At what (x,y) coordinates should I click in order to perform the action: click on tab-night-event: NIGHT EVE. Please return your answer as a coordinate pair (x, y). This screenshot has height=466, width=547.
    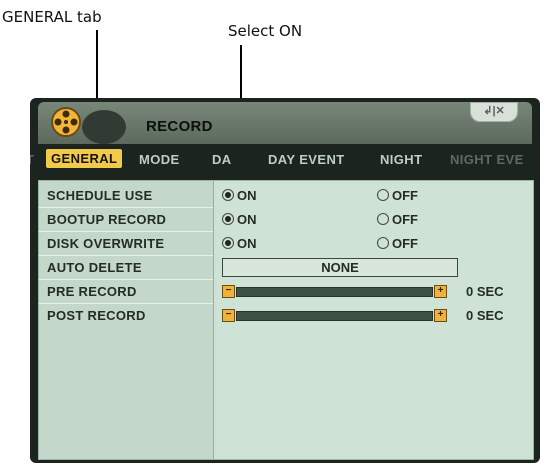
    Looking at the image, I should click on (487, 159).